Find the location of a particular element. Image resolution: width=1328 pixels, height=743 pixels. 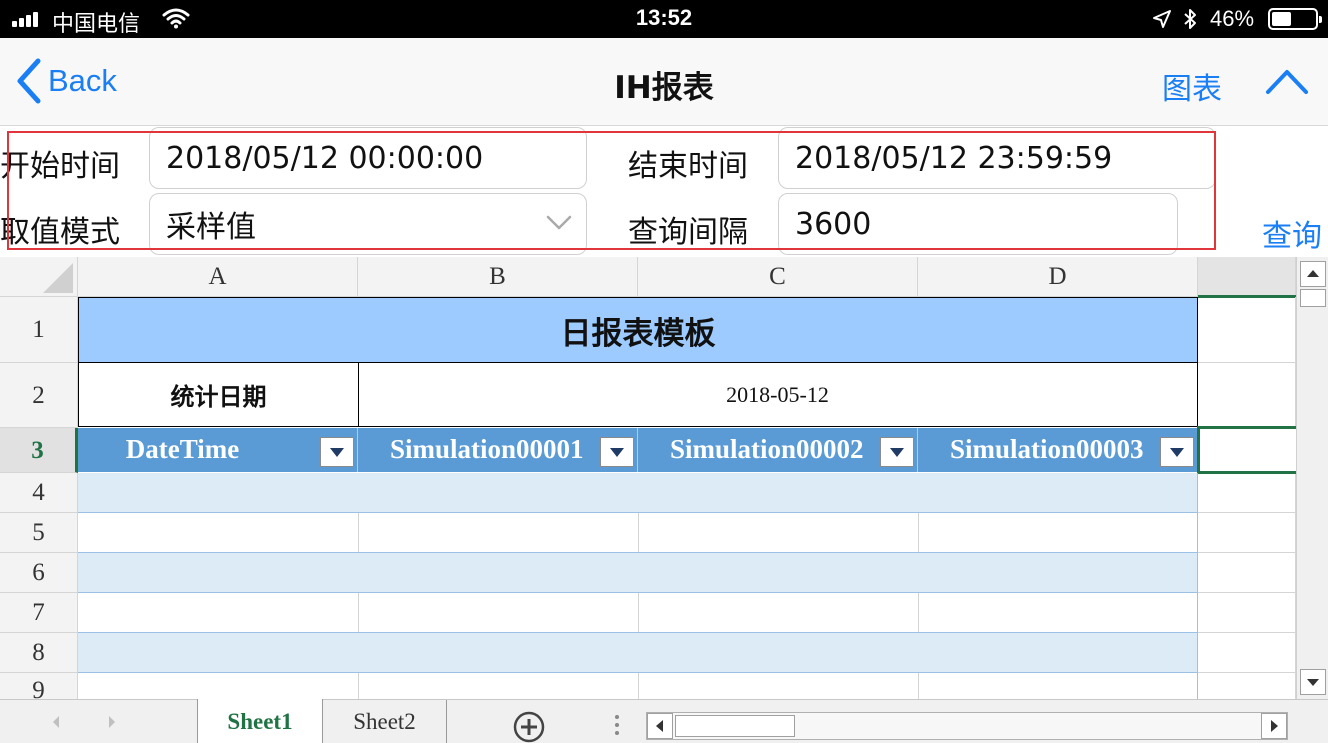

navigation-bar: Back IH报表 图表 is located at coordinates (664, 82).